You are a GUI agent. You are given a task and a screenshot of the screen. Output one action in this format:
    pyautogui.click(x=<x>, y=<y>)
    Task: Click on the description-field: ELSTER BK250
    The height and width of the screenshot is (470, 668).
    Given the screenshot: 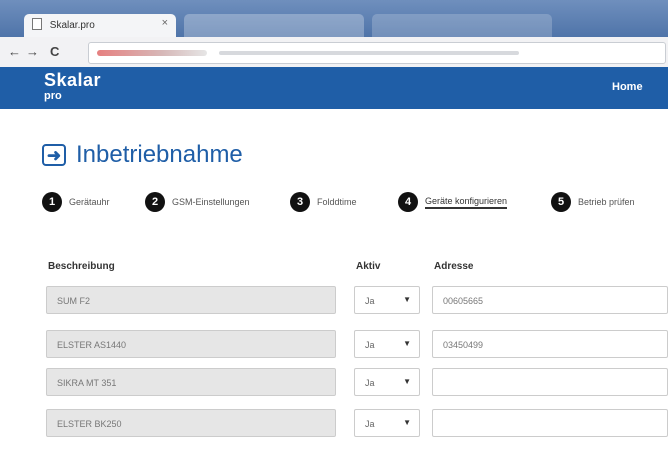 What is the action you would take?
    pyautogui.click(x=191, y=423)
    